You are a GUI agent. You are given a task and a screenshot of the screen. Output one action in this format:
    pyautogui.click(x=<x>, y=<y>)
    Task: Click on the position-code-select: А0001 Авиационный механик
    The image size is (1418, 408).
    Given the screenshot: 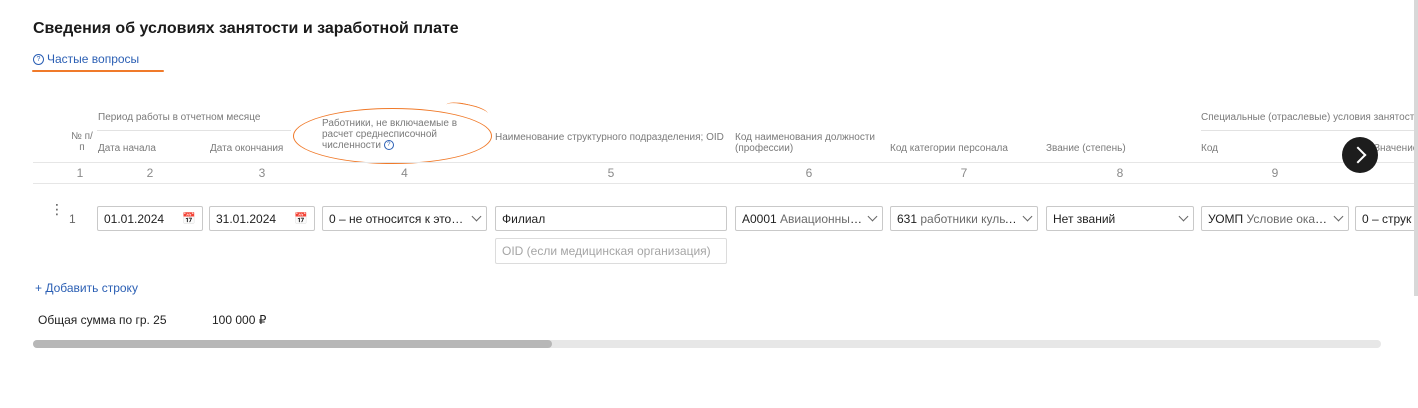 What is the action you would take?
    pyautogui.click(x=809, y=218)
    